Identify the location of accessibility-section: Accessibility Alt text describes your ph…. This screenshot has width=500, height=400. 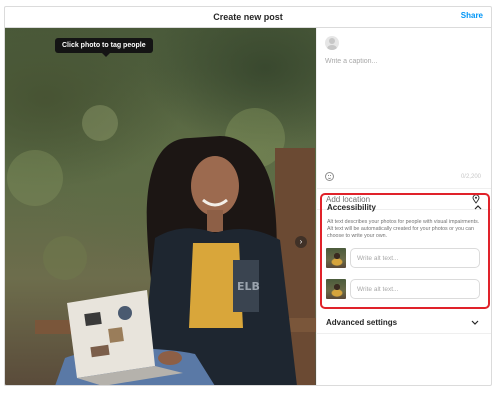
(405, 251).